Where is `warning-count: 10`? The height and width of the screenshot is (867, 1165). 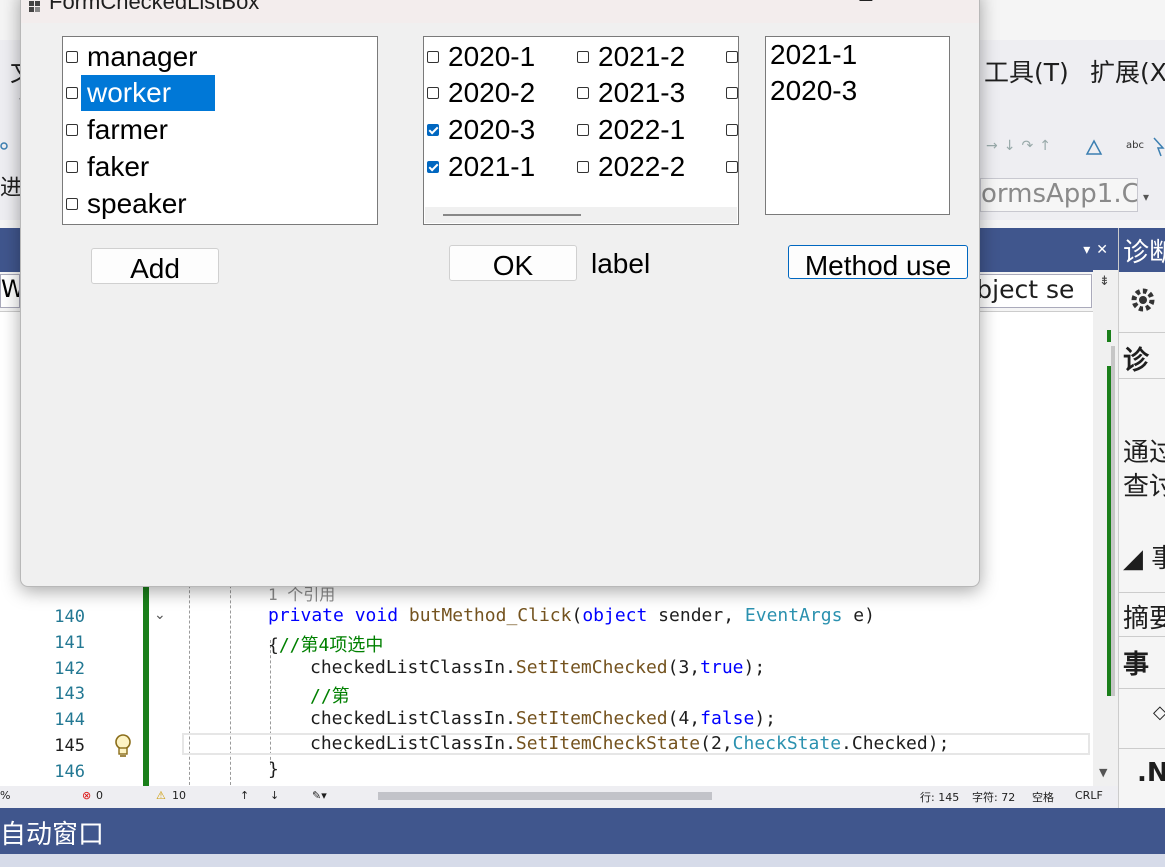 warning-count: 10 is located at coordinates (179, 795).